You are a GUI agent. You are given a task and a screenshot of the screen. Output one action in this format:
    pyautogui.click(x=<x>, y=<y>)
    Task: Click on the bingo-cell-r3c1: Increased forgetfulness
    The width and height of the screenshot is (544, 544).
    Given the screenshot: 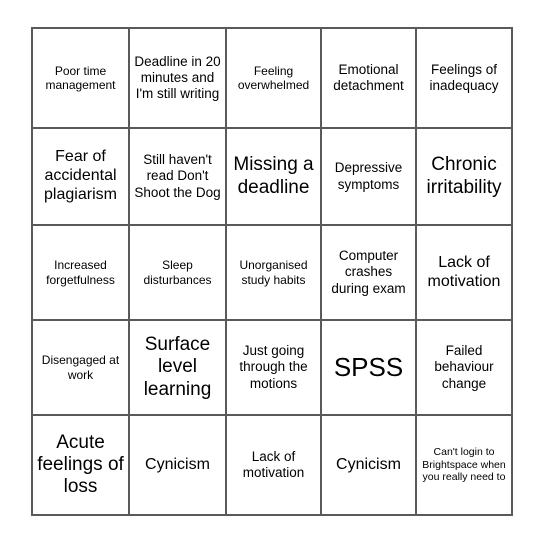 What is the action you would take?
    pyautogui.click(x=81, y=273)
    